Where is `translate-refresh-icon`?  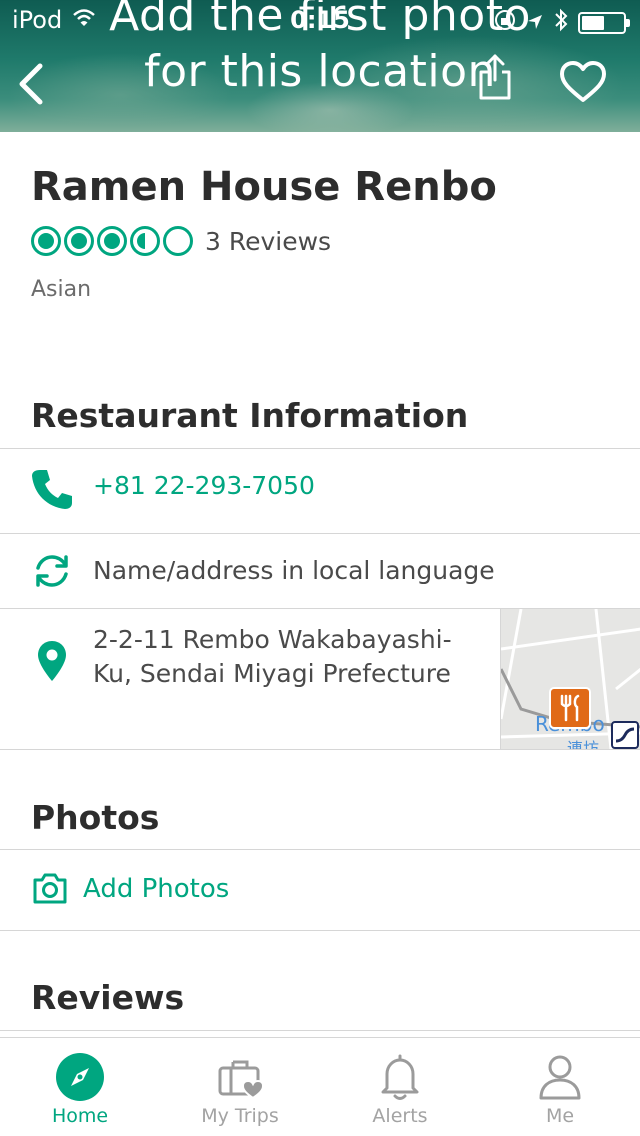
translate-refresh-icon is located at coordinates (52, 573).